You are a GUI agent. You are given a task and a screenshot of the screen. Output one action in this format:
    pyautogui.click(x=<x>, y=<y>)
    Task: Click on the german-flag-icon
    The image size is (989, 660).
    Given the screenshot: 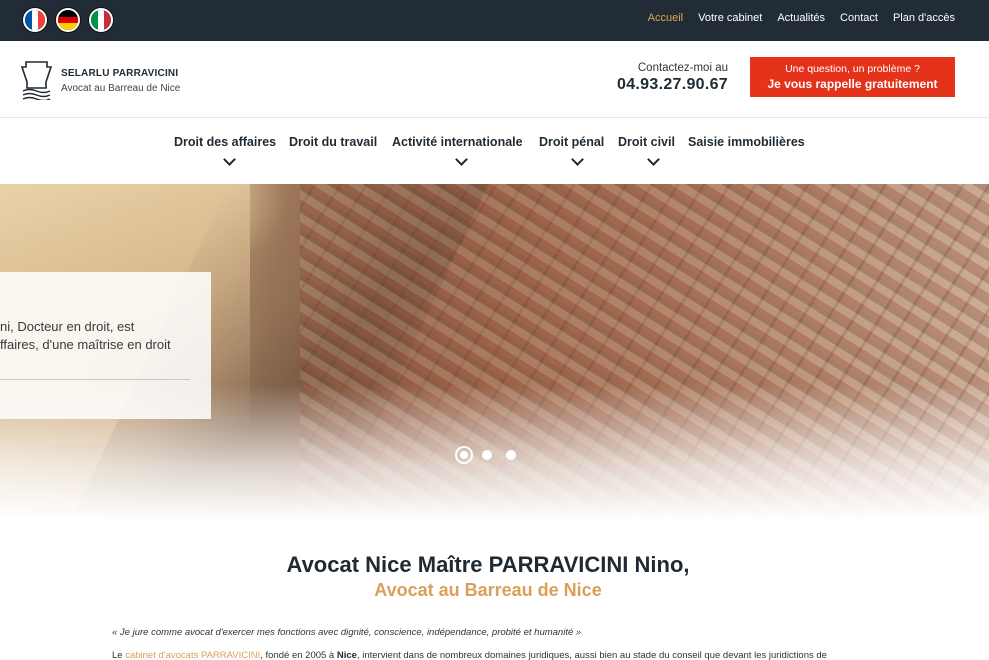 What is the action you would take?
    pyautogui.click(x=68, y=20)
    